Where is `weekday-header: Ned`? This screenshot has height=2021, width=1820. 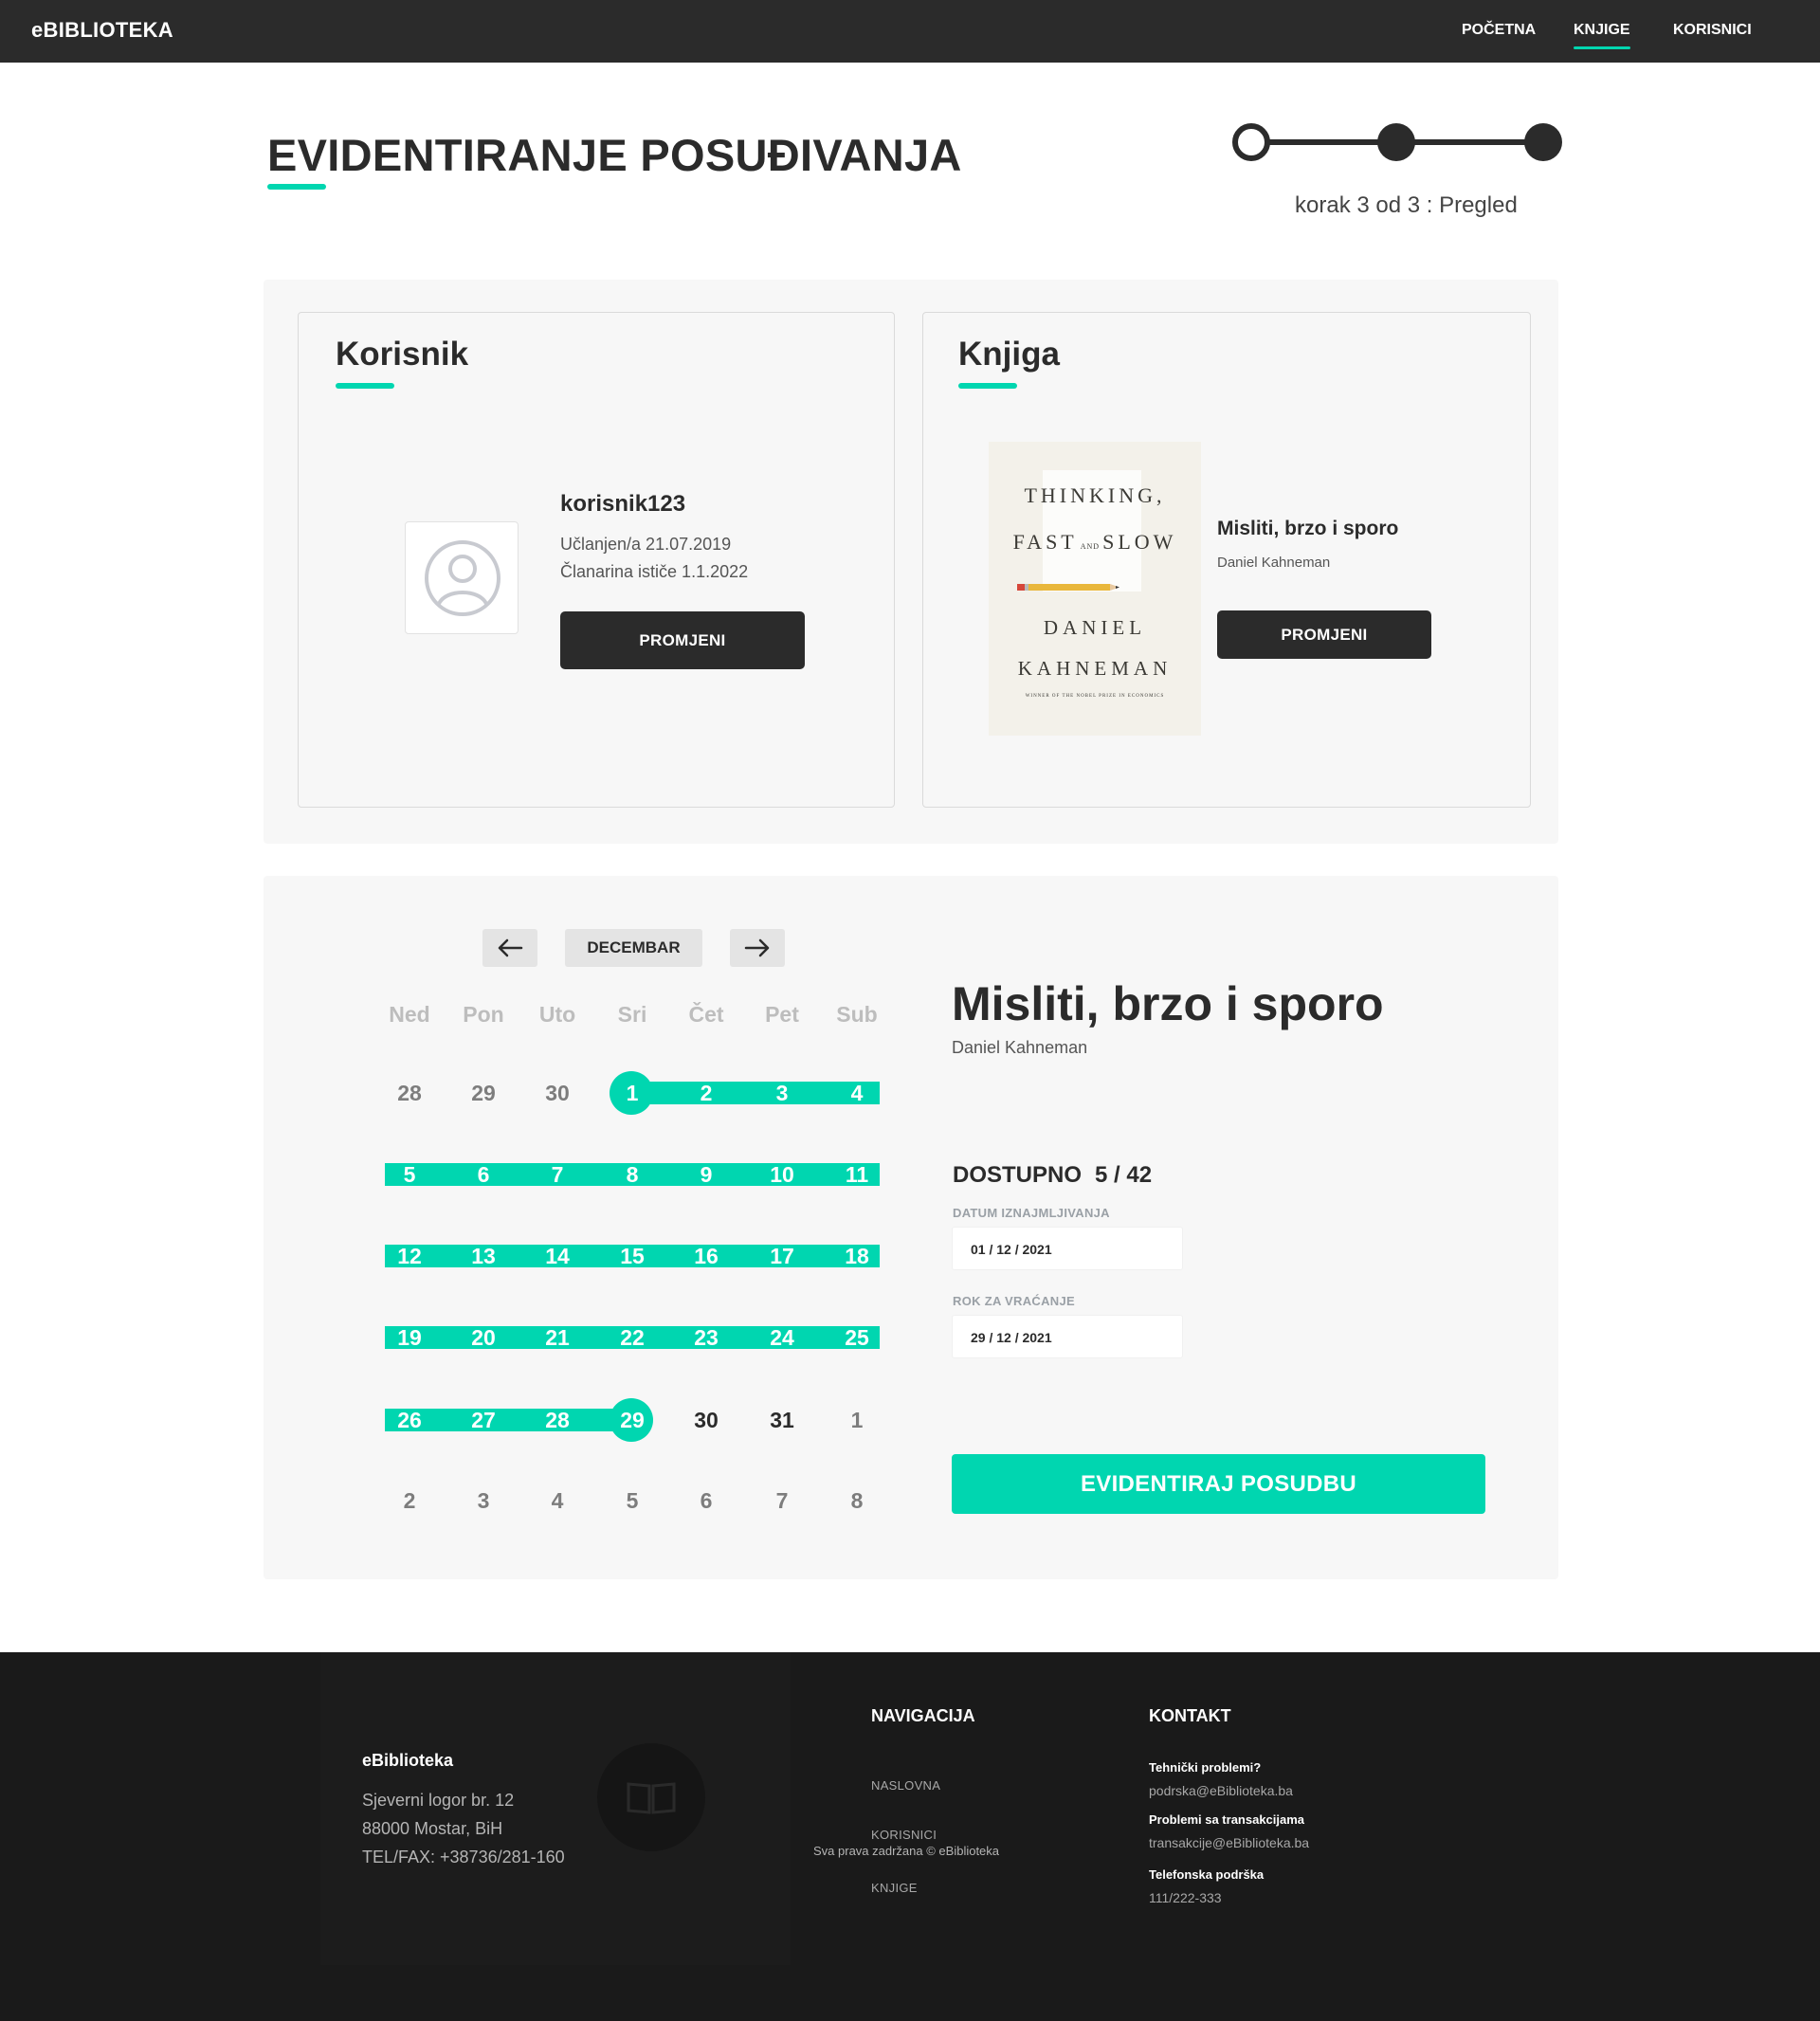
weekday-header: Ned is located at coordinates (409, 1014).